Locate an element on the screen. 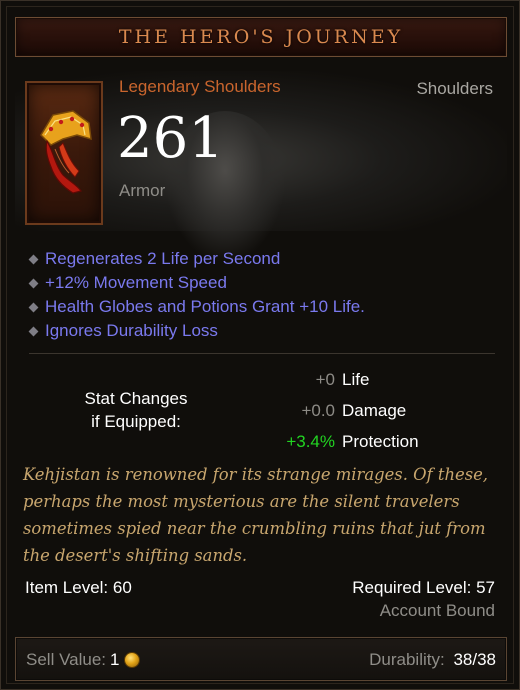  affix-text: Ignores Durability Loss is located at coordinates (131, 330).